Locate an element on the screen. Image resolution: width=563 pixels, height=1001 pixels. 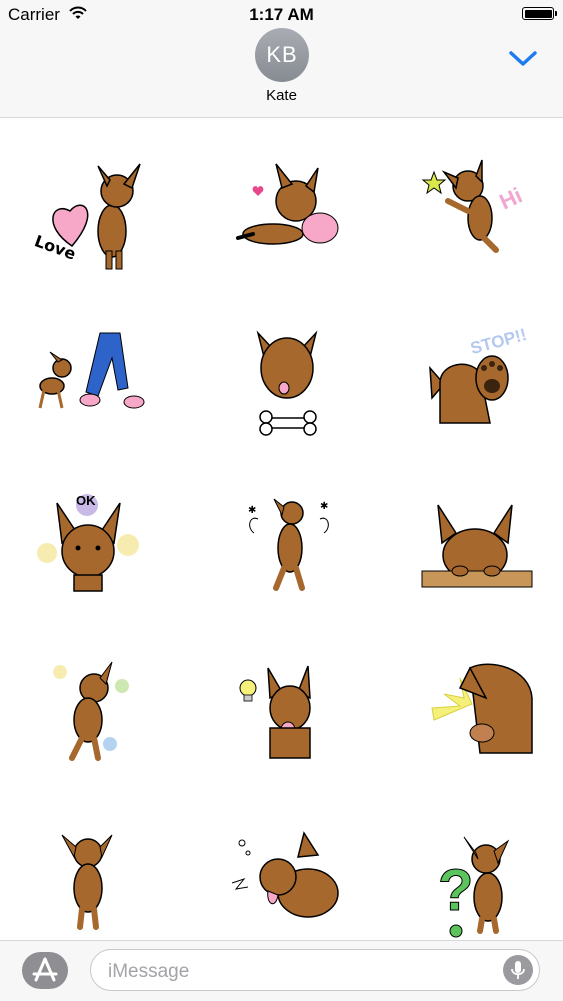
status-bar: Carrier 1:17 AM is located at coordinates (281, 15).